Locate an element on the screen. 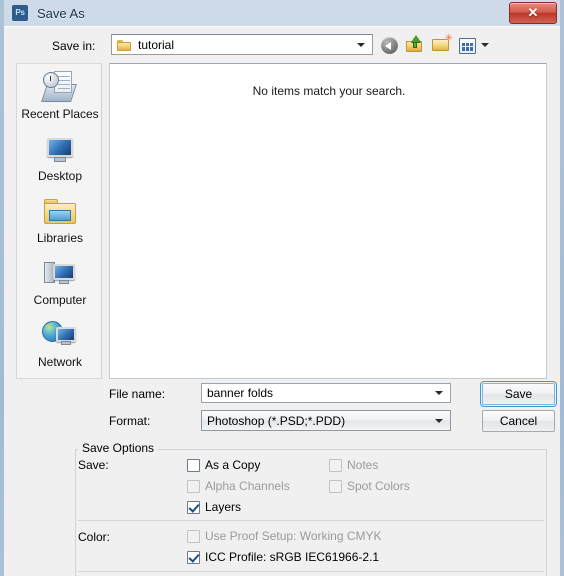 Image resolution: width=564 pixels, height=576 pixels. file-name-input: banner folds is located at coordinates (326, 393).